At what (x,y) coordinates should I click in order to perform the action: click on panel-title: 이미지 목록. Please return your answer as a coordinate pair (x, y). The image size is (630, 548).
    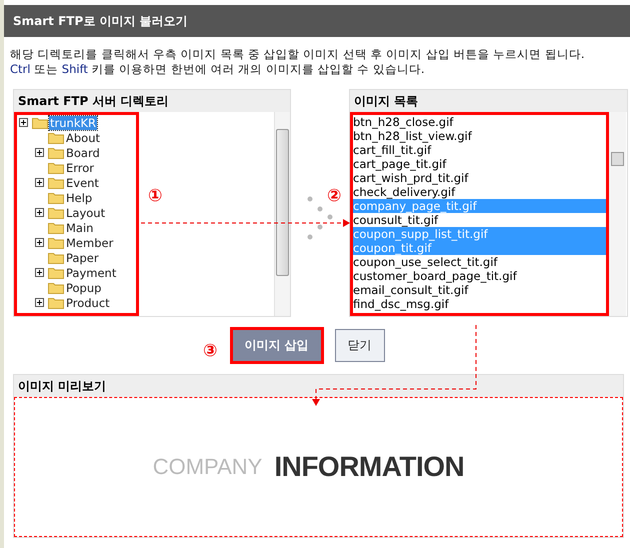
    Looking at the image, I should click on (386, 101).